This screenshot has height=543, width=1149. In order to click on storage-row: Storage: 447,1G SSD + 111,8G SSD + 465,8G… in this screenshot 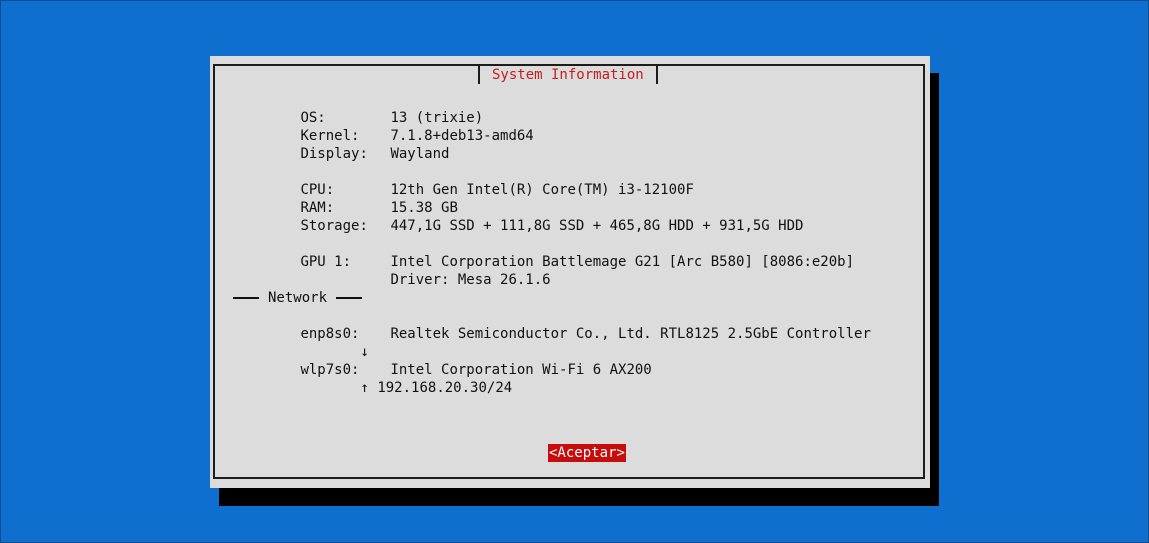, I will do `click(518, 216)`.